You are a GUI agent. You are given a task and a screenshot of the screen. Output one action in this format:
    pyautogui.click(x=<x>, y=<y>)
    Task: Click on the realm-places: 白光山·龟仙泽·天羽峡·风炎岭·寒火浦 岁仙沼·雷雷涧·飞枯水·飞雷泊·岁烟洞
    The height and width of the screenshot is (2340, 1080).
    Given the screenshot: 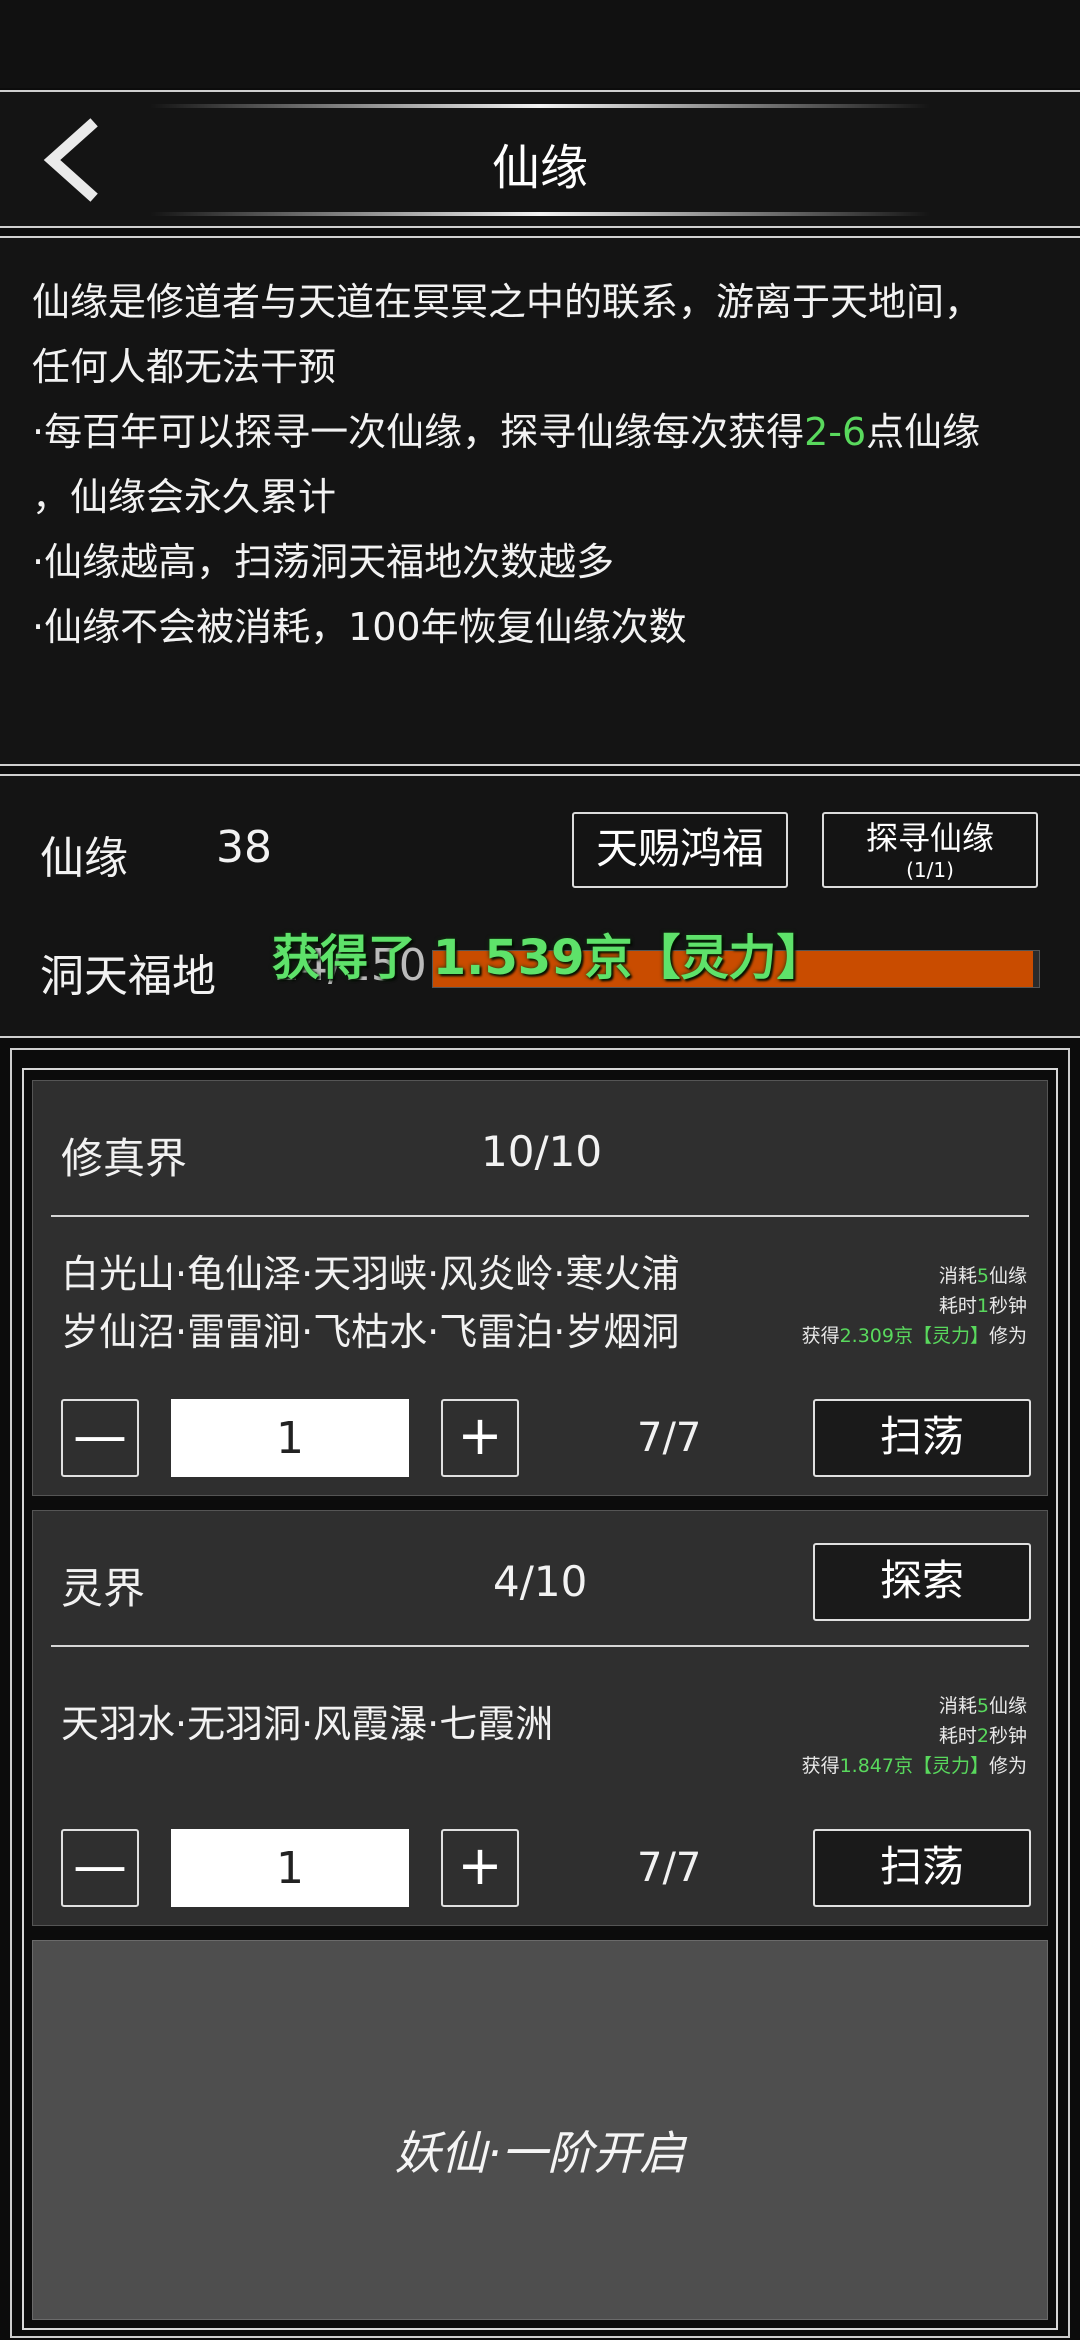 What is the action you would take?
    pyautogui.click(x=370, y=1303)
    